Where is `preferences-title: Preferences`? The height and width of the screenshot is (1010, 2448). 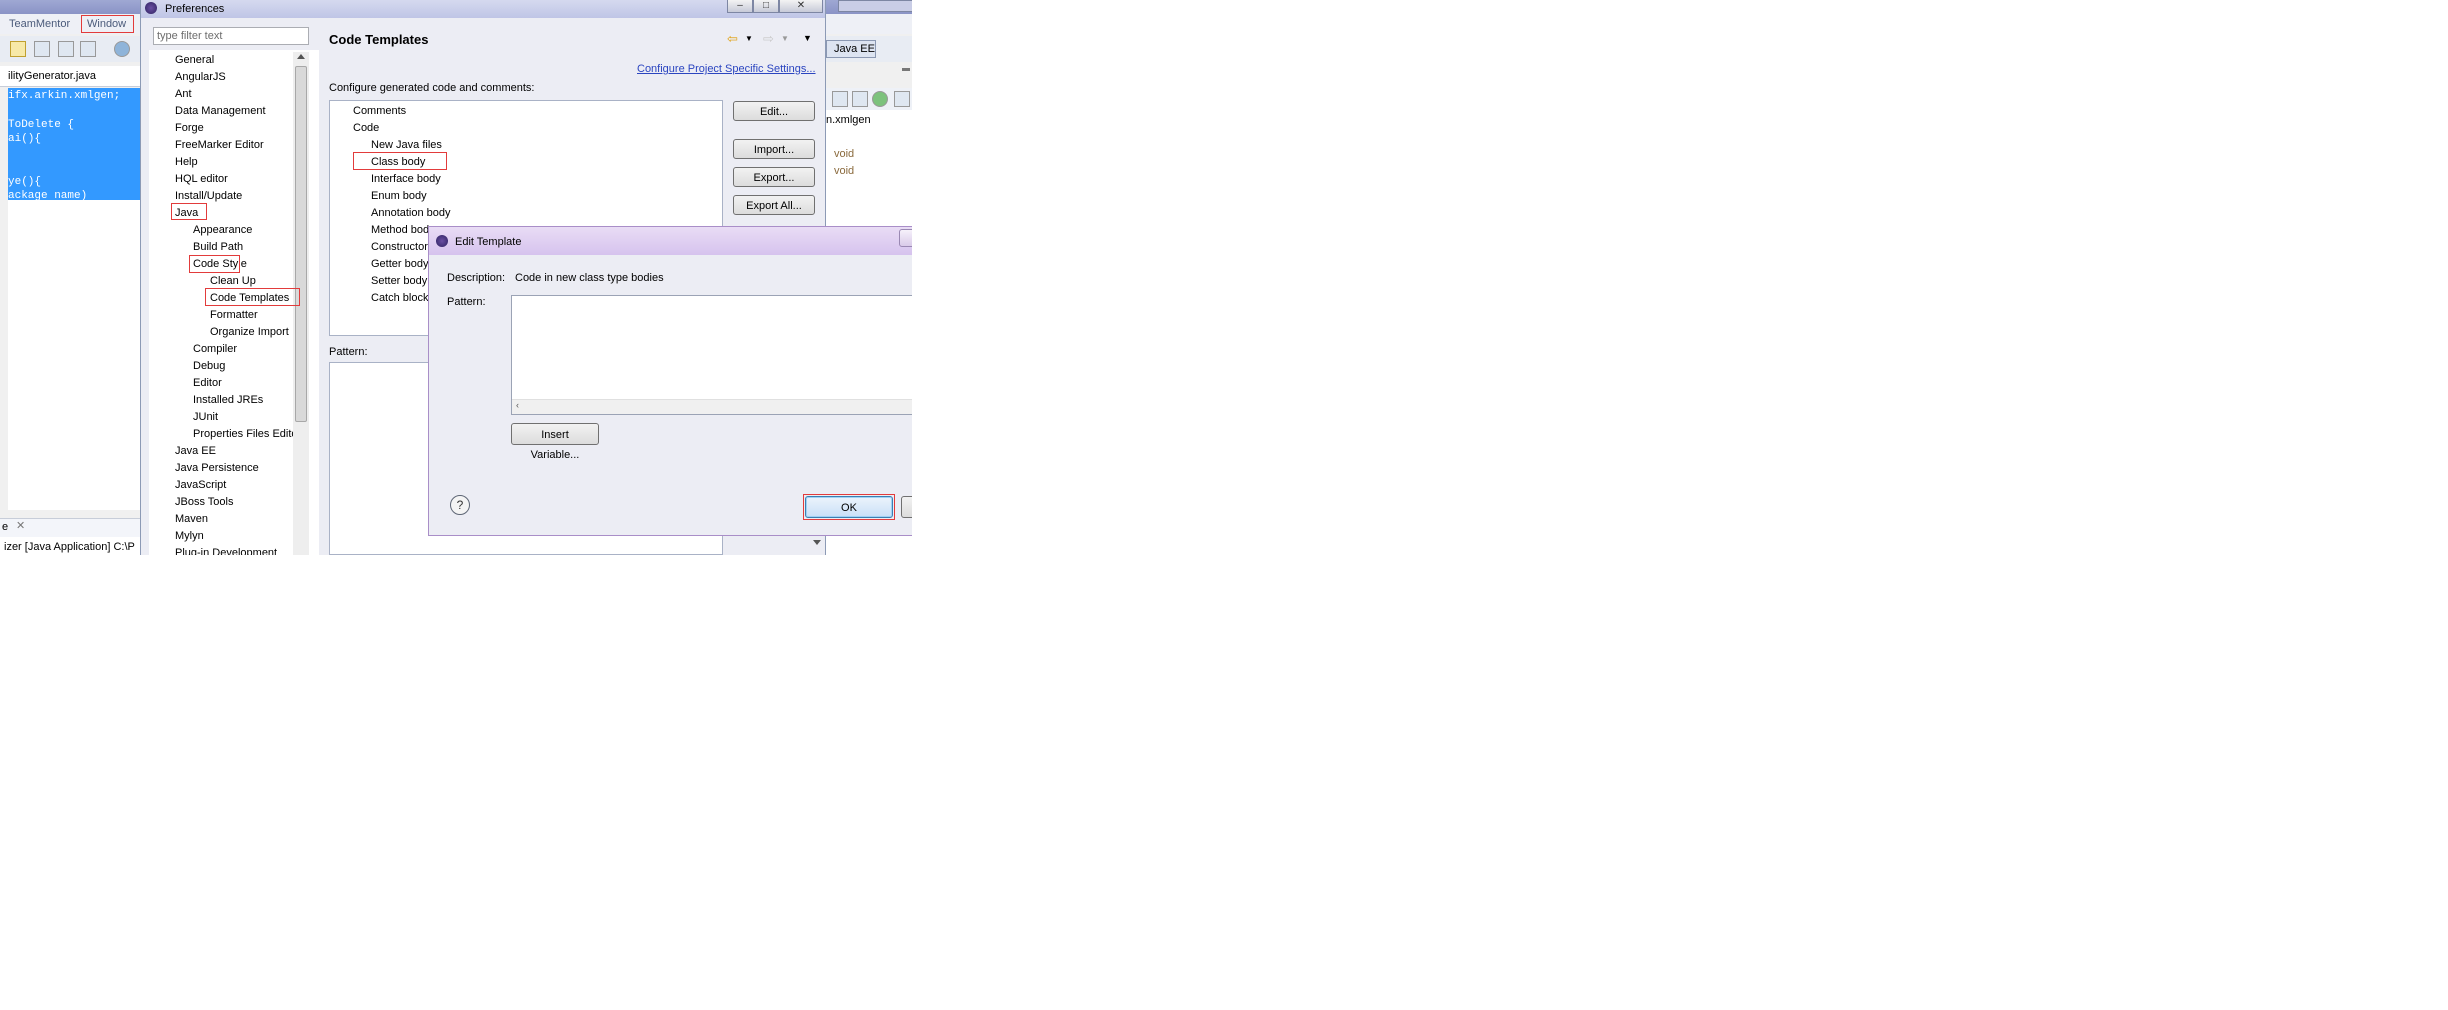 preferences-title: Preferences is located at coordinates (195, 9).